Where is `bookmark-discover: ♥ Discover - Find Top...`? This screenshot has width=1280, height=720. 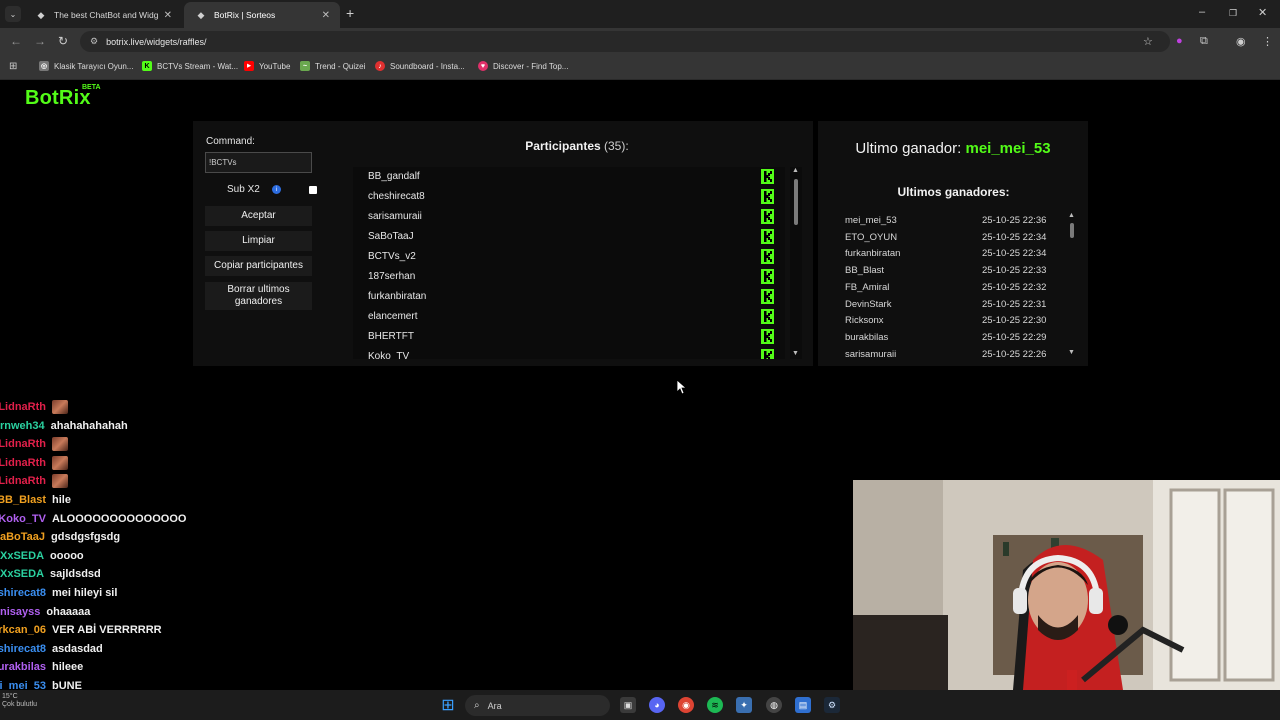 bookmark-discover: ♥ Discover - Find Top... is located at coordinates (523, 66).